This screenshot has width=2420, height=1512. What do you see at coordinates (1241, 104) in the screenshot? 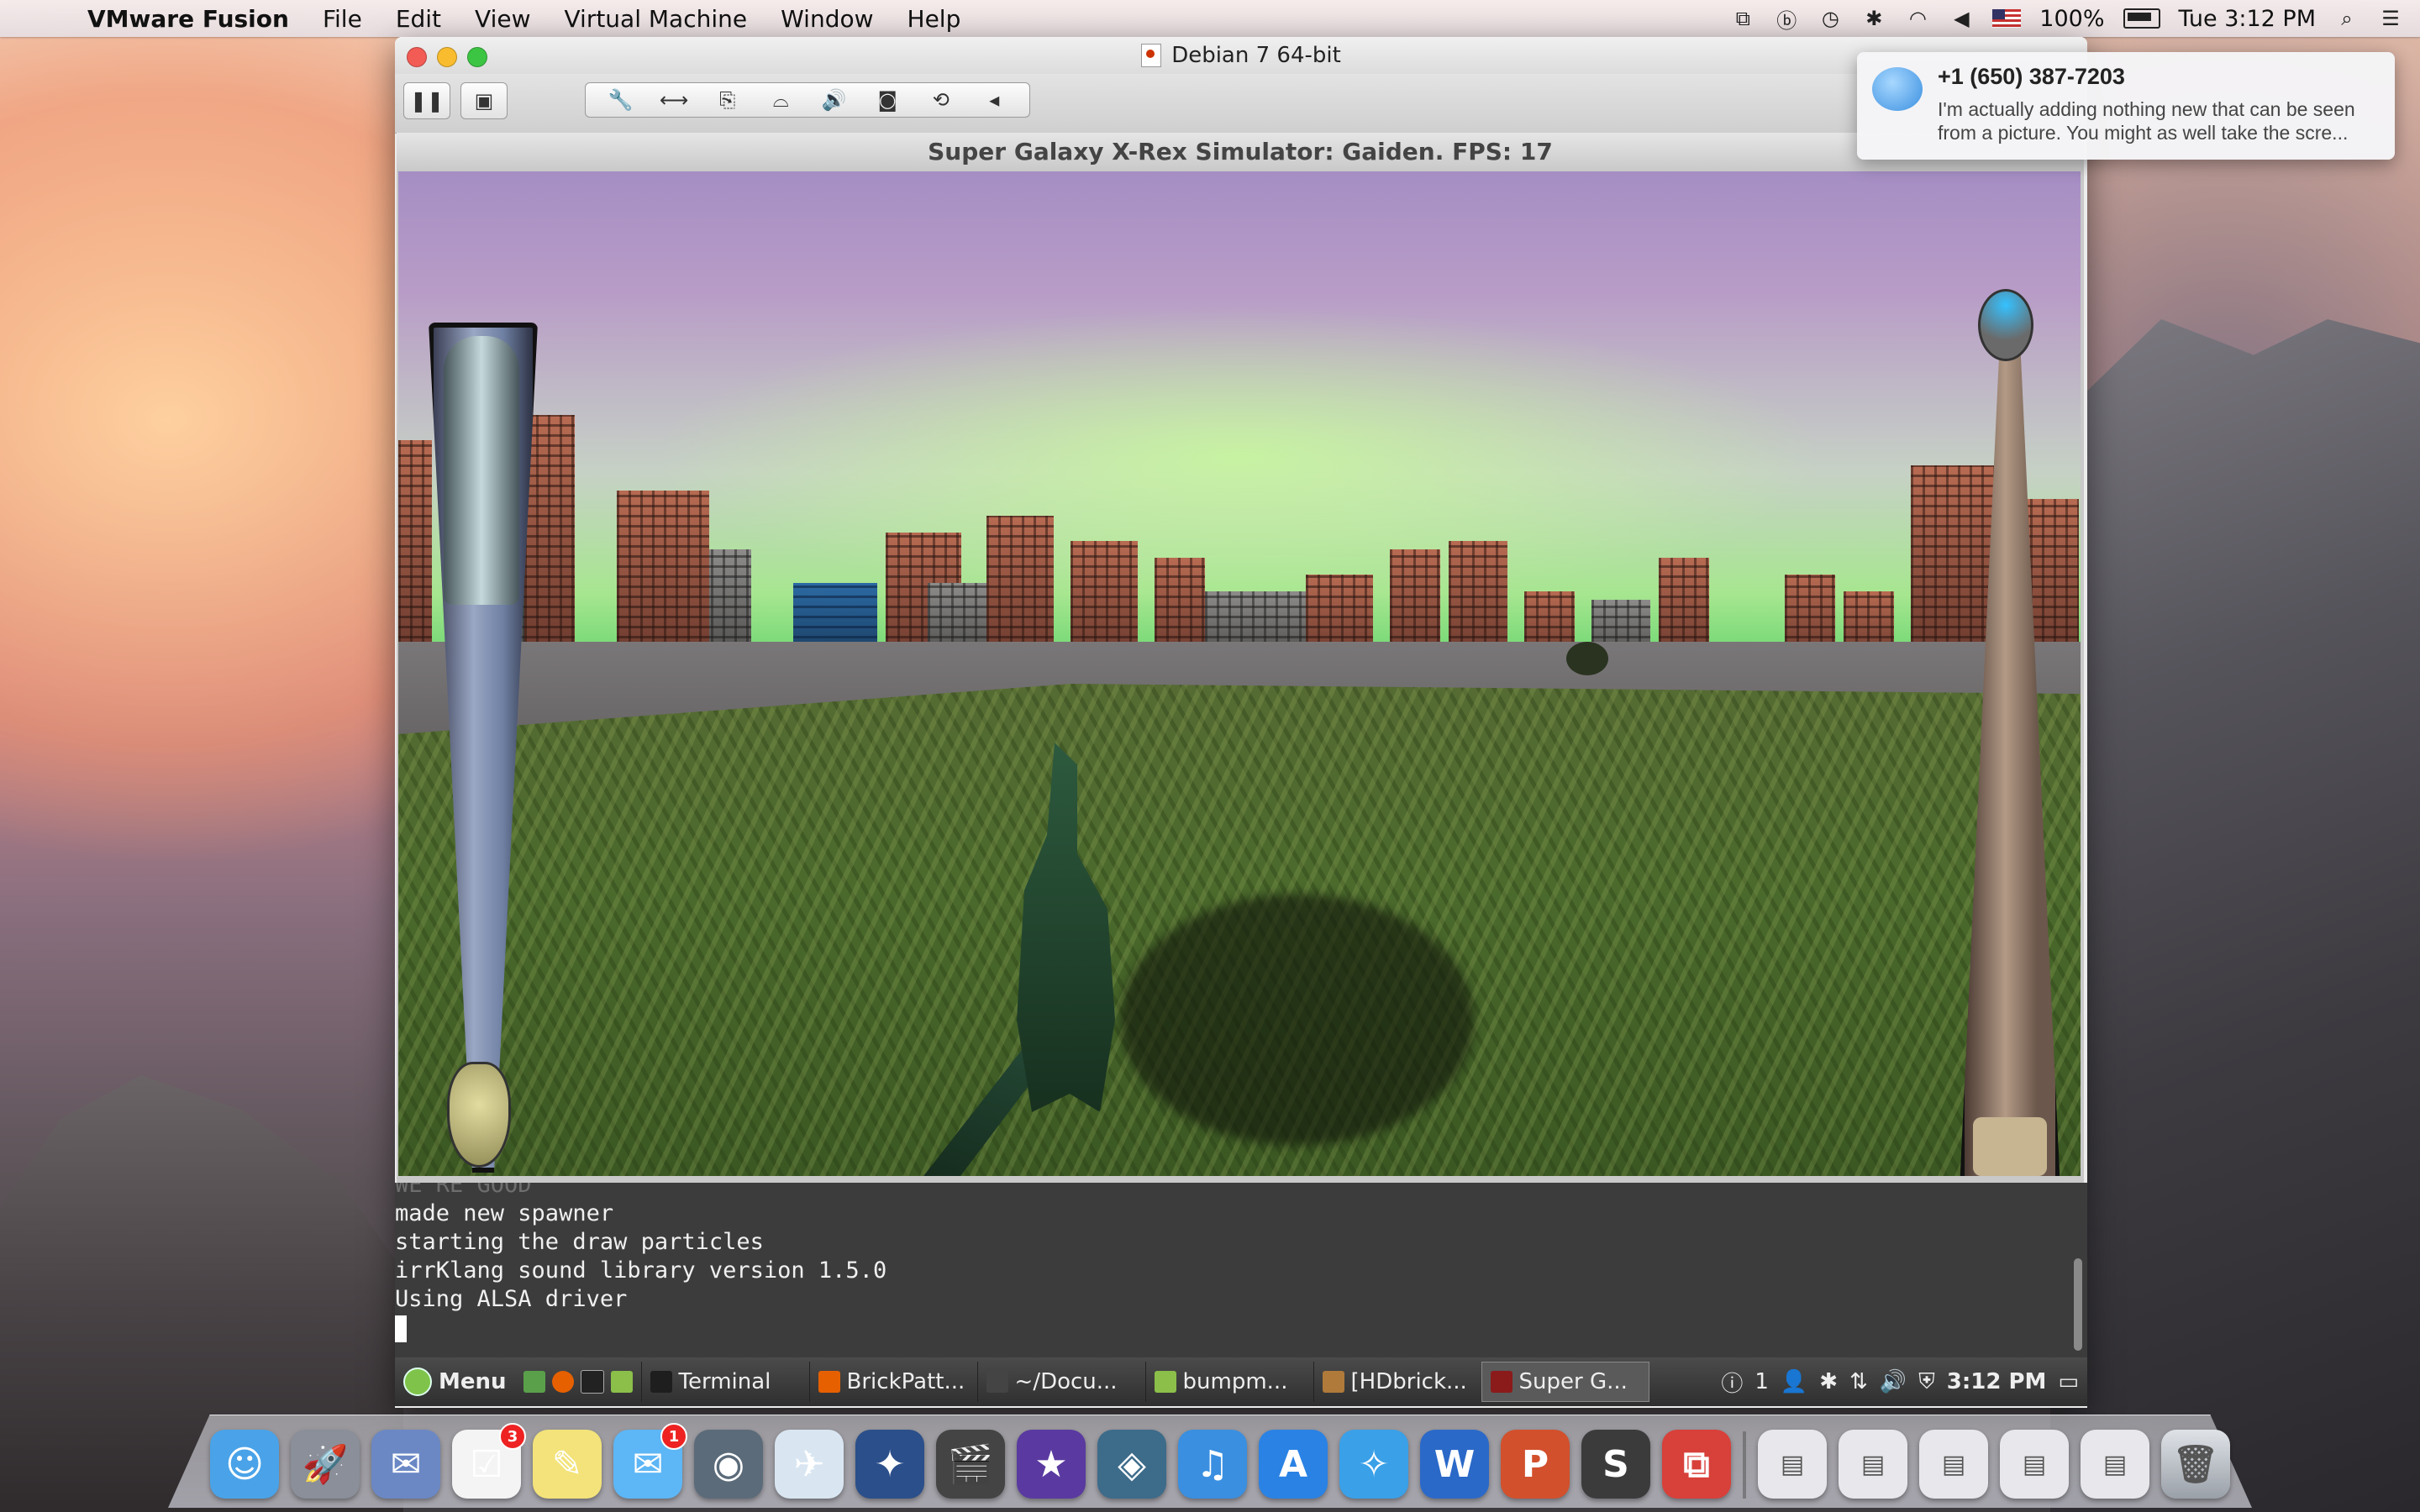
I see `vm-toolbar: ❚❚ ▣ 🔧 ⟷ ⎘ ⌓ 🔊 ◙ ⟲ ◂` at bounding box center [1241, 104].